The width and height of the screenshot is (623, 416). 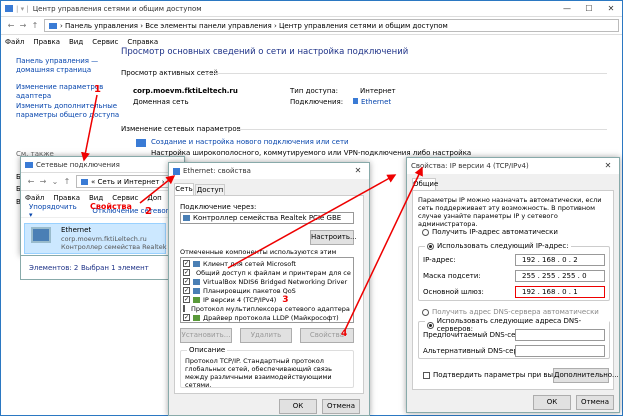 I want to click on annotation-svoistva: Свойства, so click(x=111, y=206).